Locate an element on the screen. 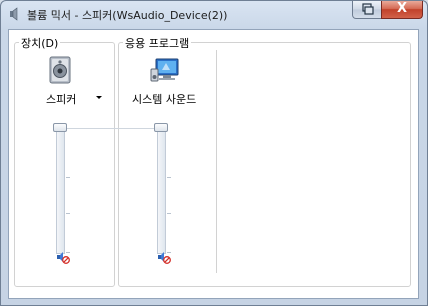  peak-line is located at coordinates (111, 128).